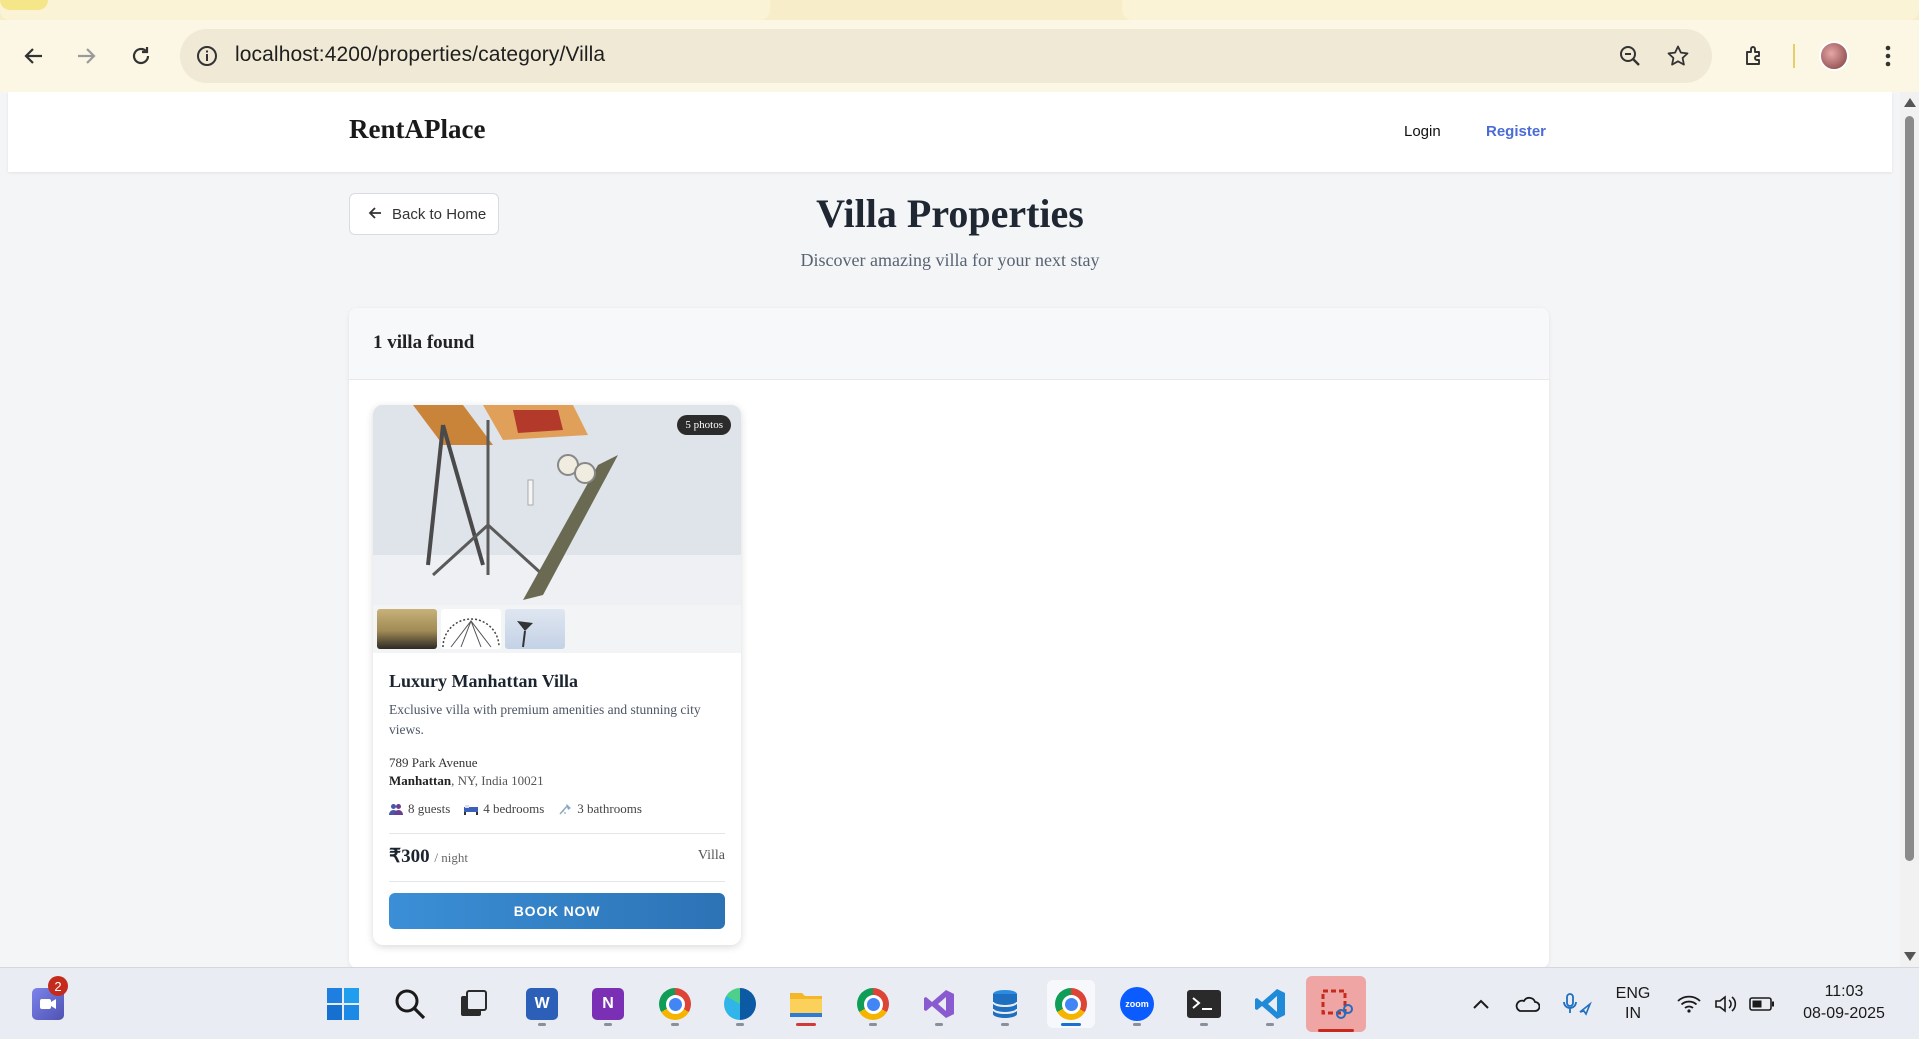 This screenshot has height=1039, width=1919. Describe the element at coordinates (1909, 488) in the screenshot. I see `scroll-thumb` at that location.